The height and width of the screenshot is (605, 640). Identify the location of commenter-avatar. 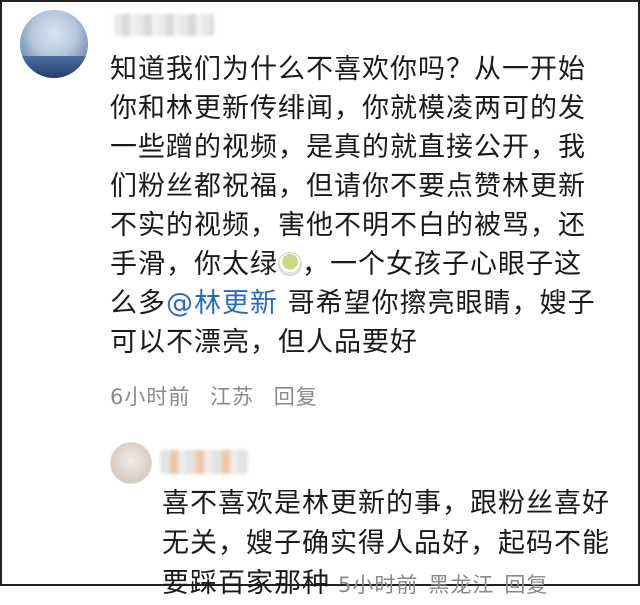
(54, 44).